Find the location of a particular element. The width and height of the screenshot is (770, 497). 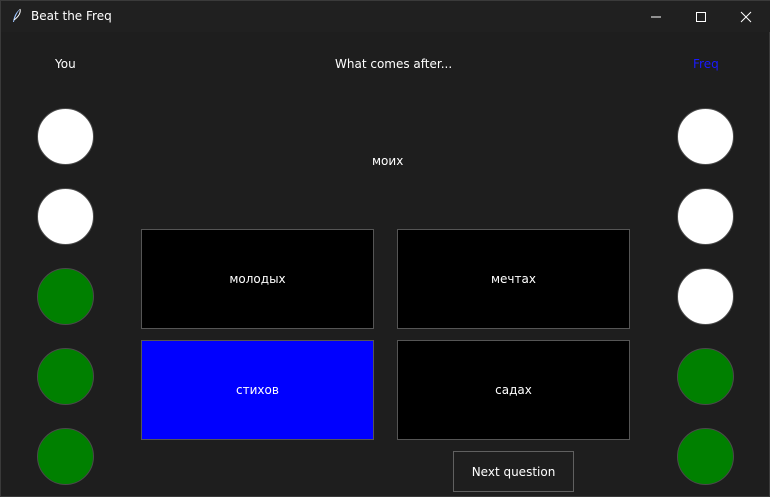

close-icon is located at coordinates (746, 16).